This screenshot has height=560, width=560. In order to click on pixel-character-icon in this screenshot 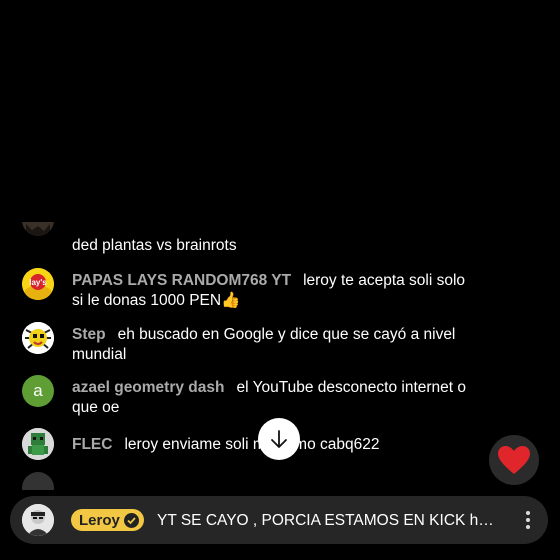, I will do `click(38, 444)`.